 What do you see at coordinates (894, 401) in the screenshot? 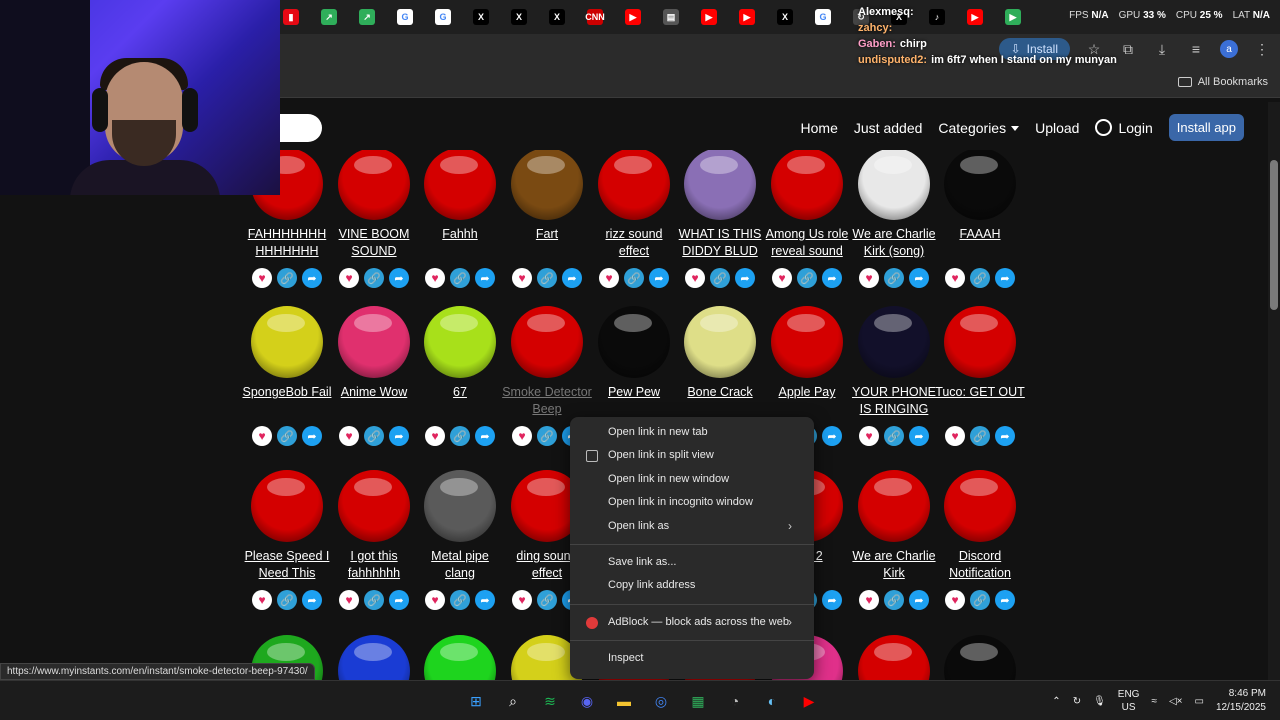
I see `sound-title-link: YOUR PHONE IS RINGING` at bounding box center [894, 401].